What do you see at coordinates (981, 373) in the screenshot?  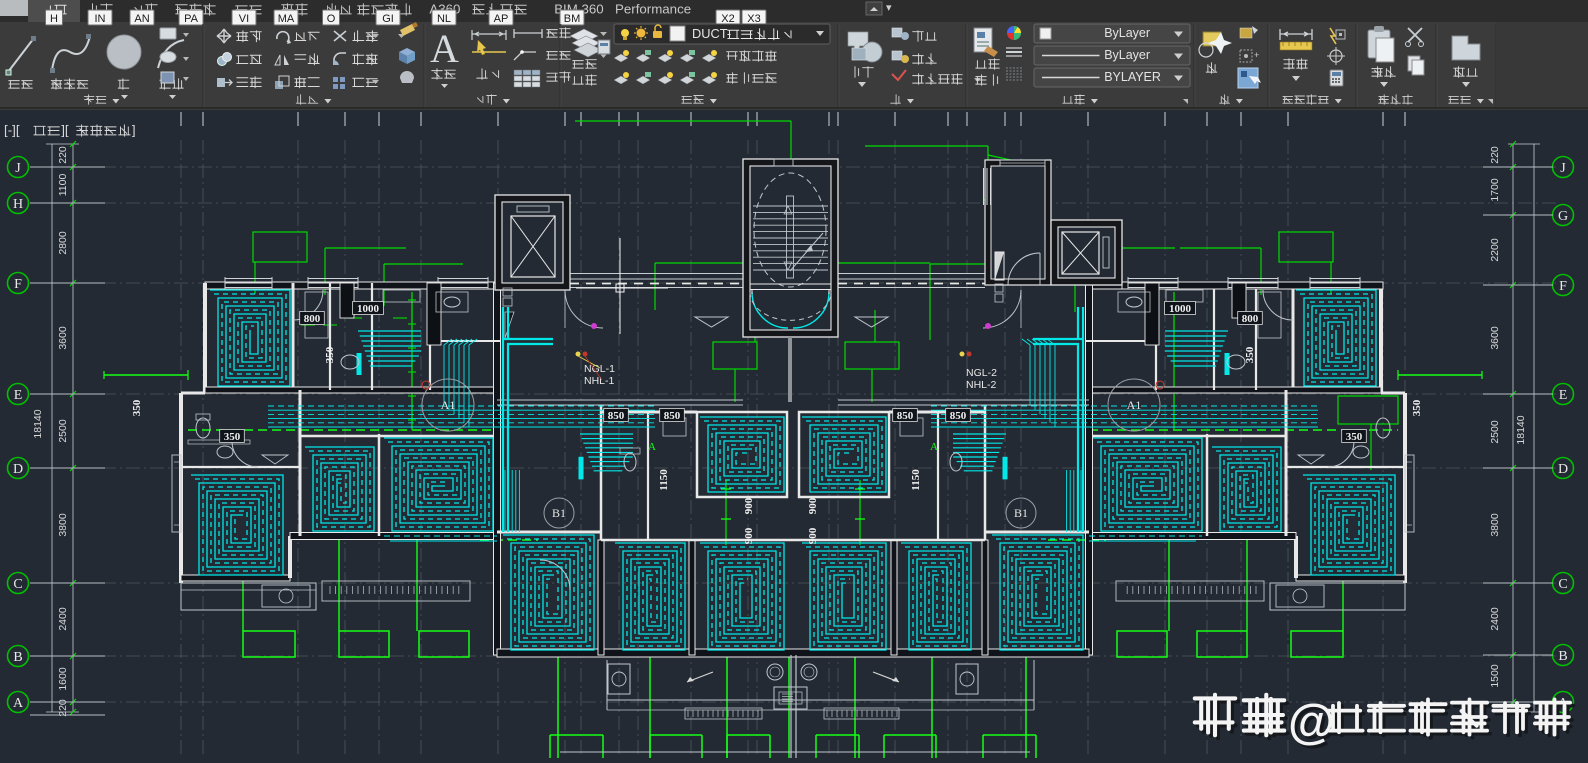 I see `svg-text: NGL-2` at bounding box center [981, 373].